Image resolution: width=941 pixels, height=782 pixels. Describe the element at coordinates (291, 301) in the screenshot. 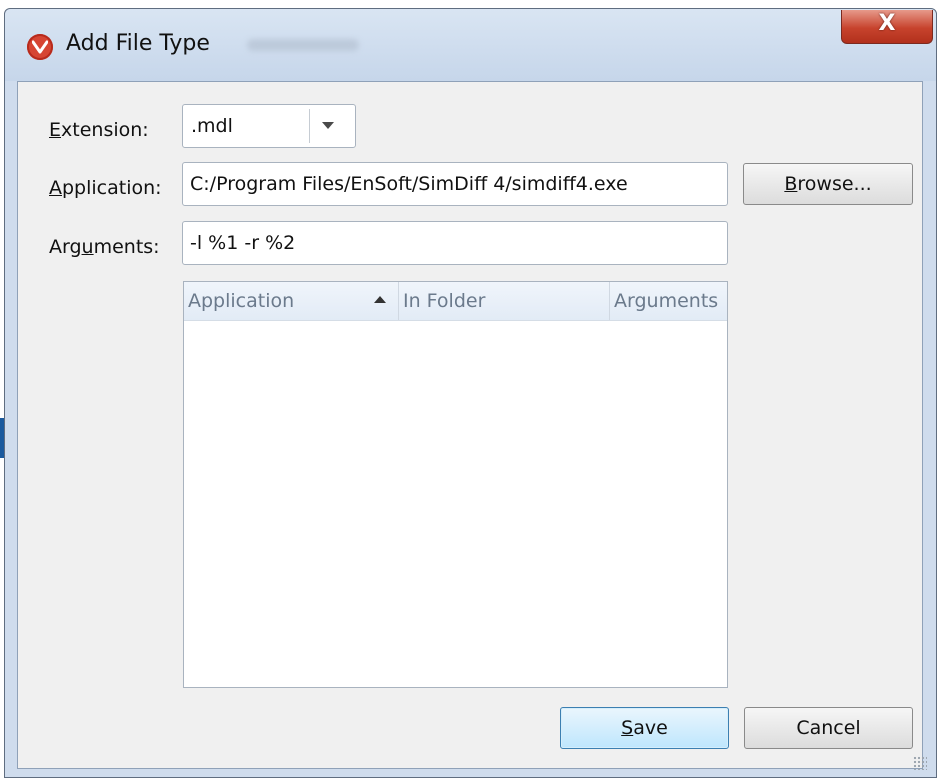

I see `column-header-application: Application` at that location.